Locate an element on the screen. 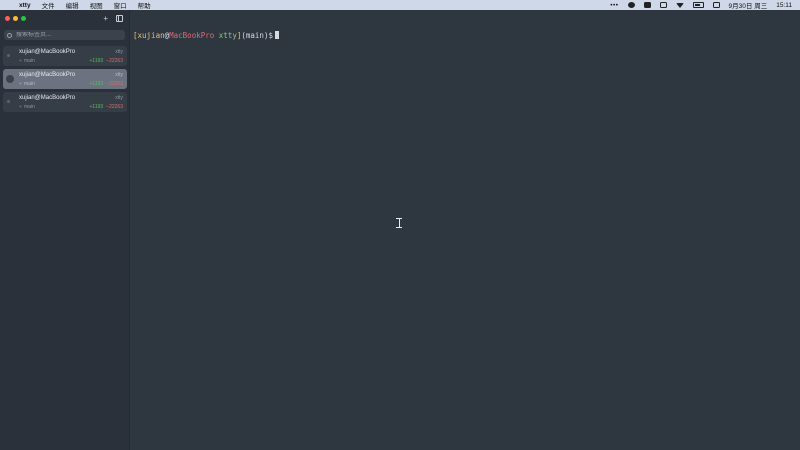 The width and height of the screenshot is (800, 450). session-item-active: xujian@MacBookPro xtty ⑂ main +1193 −22263 is located at coordinates (65, 79).